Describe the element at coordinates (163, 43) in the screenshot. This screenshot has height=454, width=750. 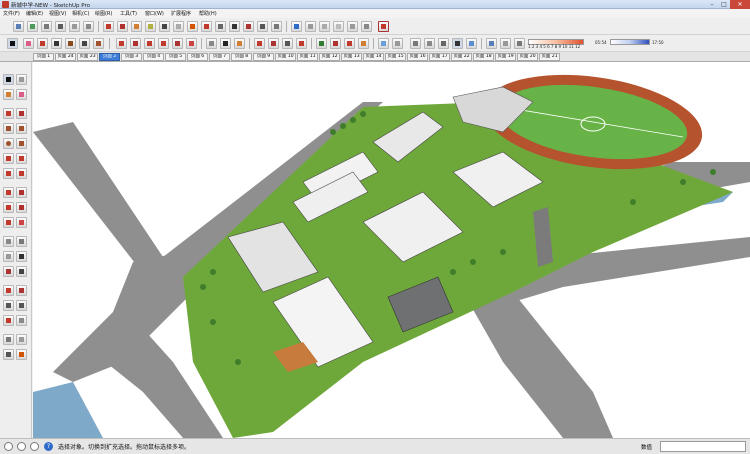
I see `rotate-icon` at that location.